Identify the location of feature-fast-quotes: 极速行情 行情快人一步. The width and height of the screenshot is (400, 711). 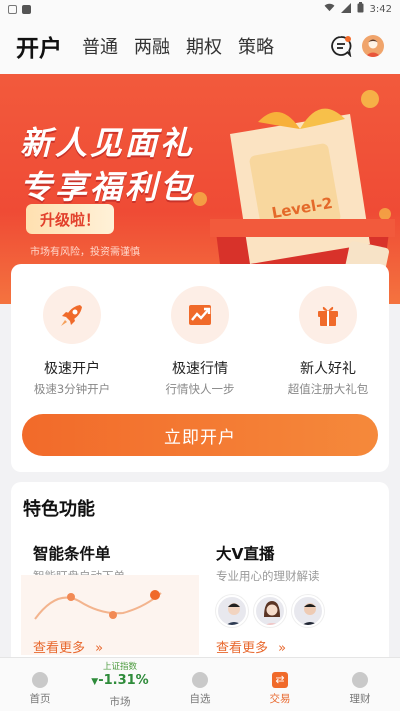
(200, 341).